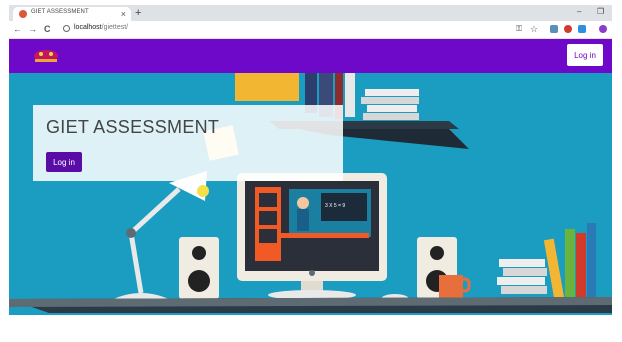 The width and height of the screenshot is (622, 342). What do you see at coordinates (138, 13) in the screenshot?
I see `new-tab-button: +` at bounding box center [138, 13].